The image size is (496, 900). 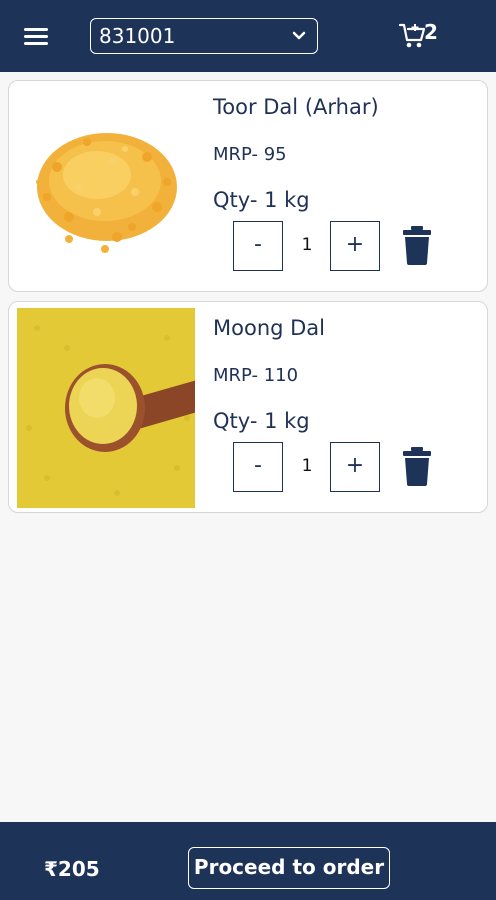 I want to click on menu-icon, so click(x=36, y=37).